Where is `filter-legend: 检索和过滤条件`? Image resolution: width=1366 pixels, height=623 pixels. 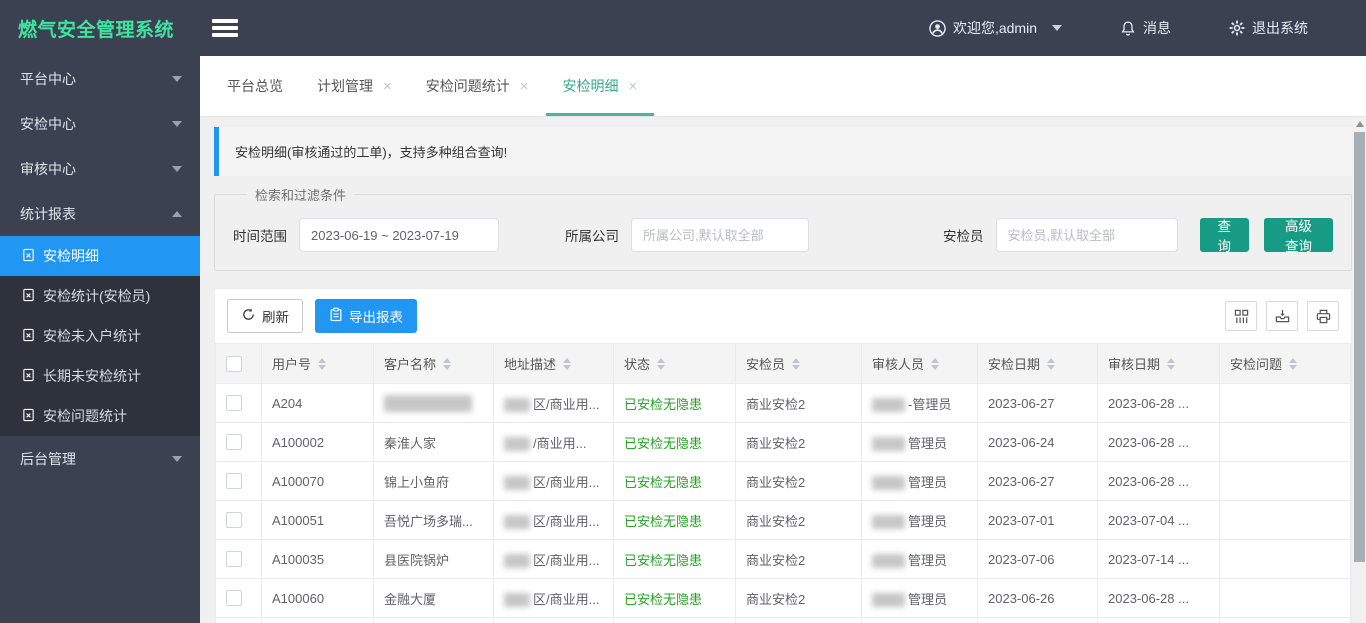 filter-legend: 检索和过滤条件 is located at coordinates (301, 195).